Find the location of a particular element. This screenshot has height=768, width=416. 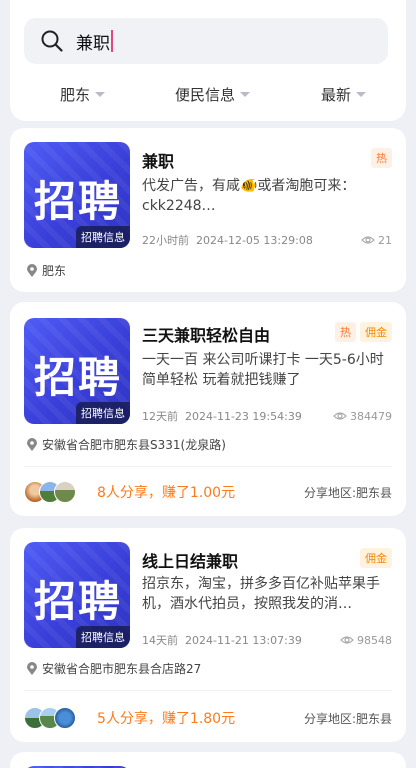

filter-label: 肥东 is located at coordinates (75, 94).